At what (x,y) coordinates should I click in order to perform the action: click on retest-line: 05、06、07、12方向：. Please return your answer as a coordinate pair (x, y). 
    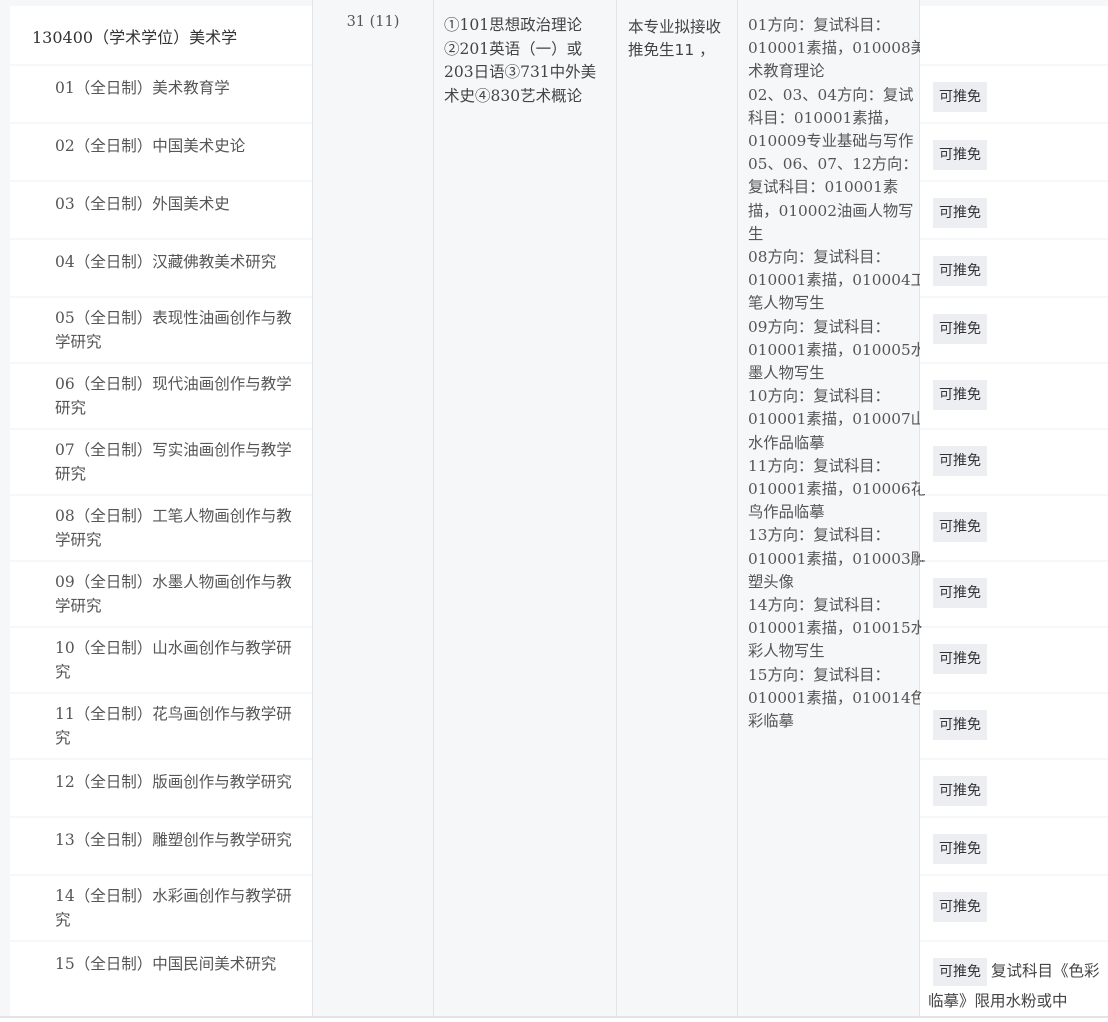
    Looking at the image, I should click on (833, 164).